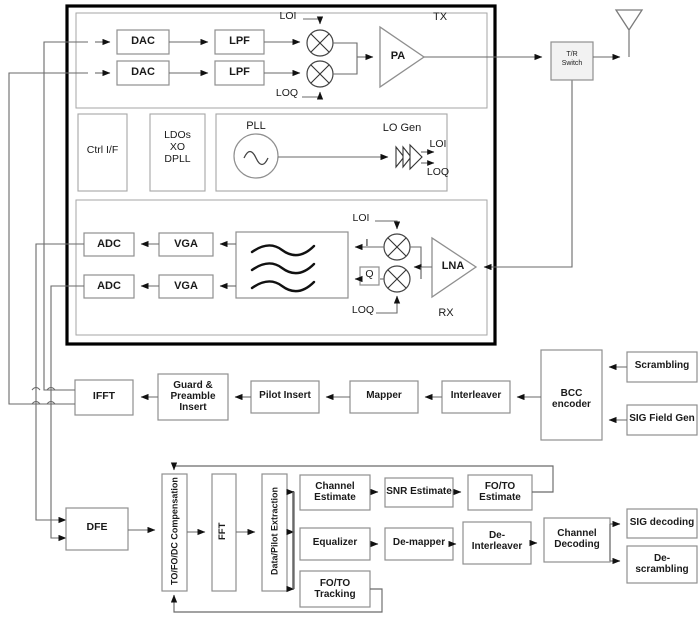 The width and height of the screenshot is (700, 622). What do you see at coordinates (104, 397) in the screenshot?
I see `block-ifft` at bounding box center [104, 397].